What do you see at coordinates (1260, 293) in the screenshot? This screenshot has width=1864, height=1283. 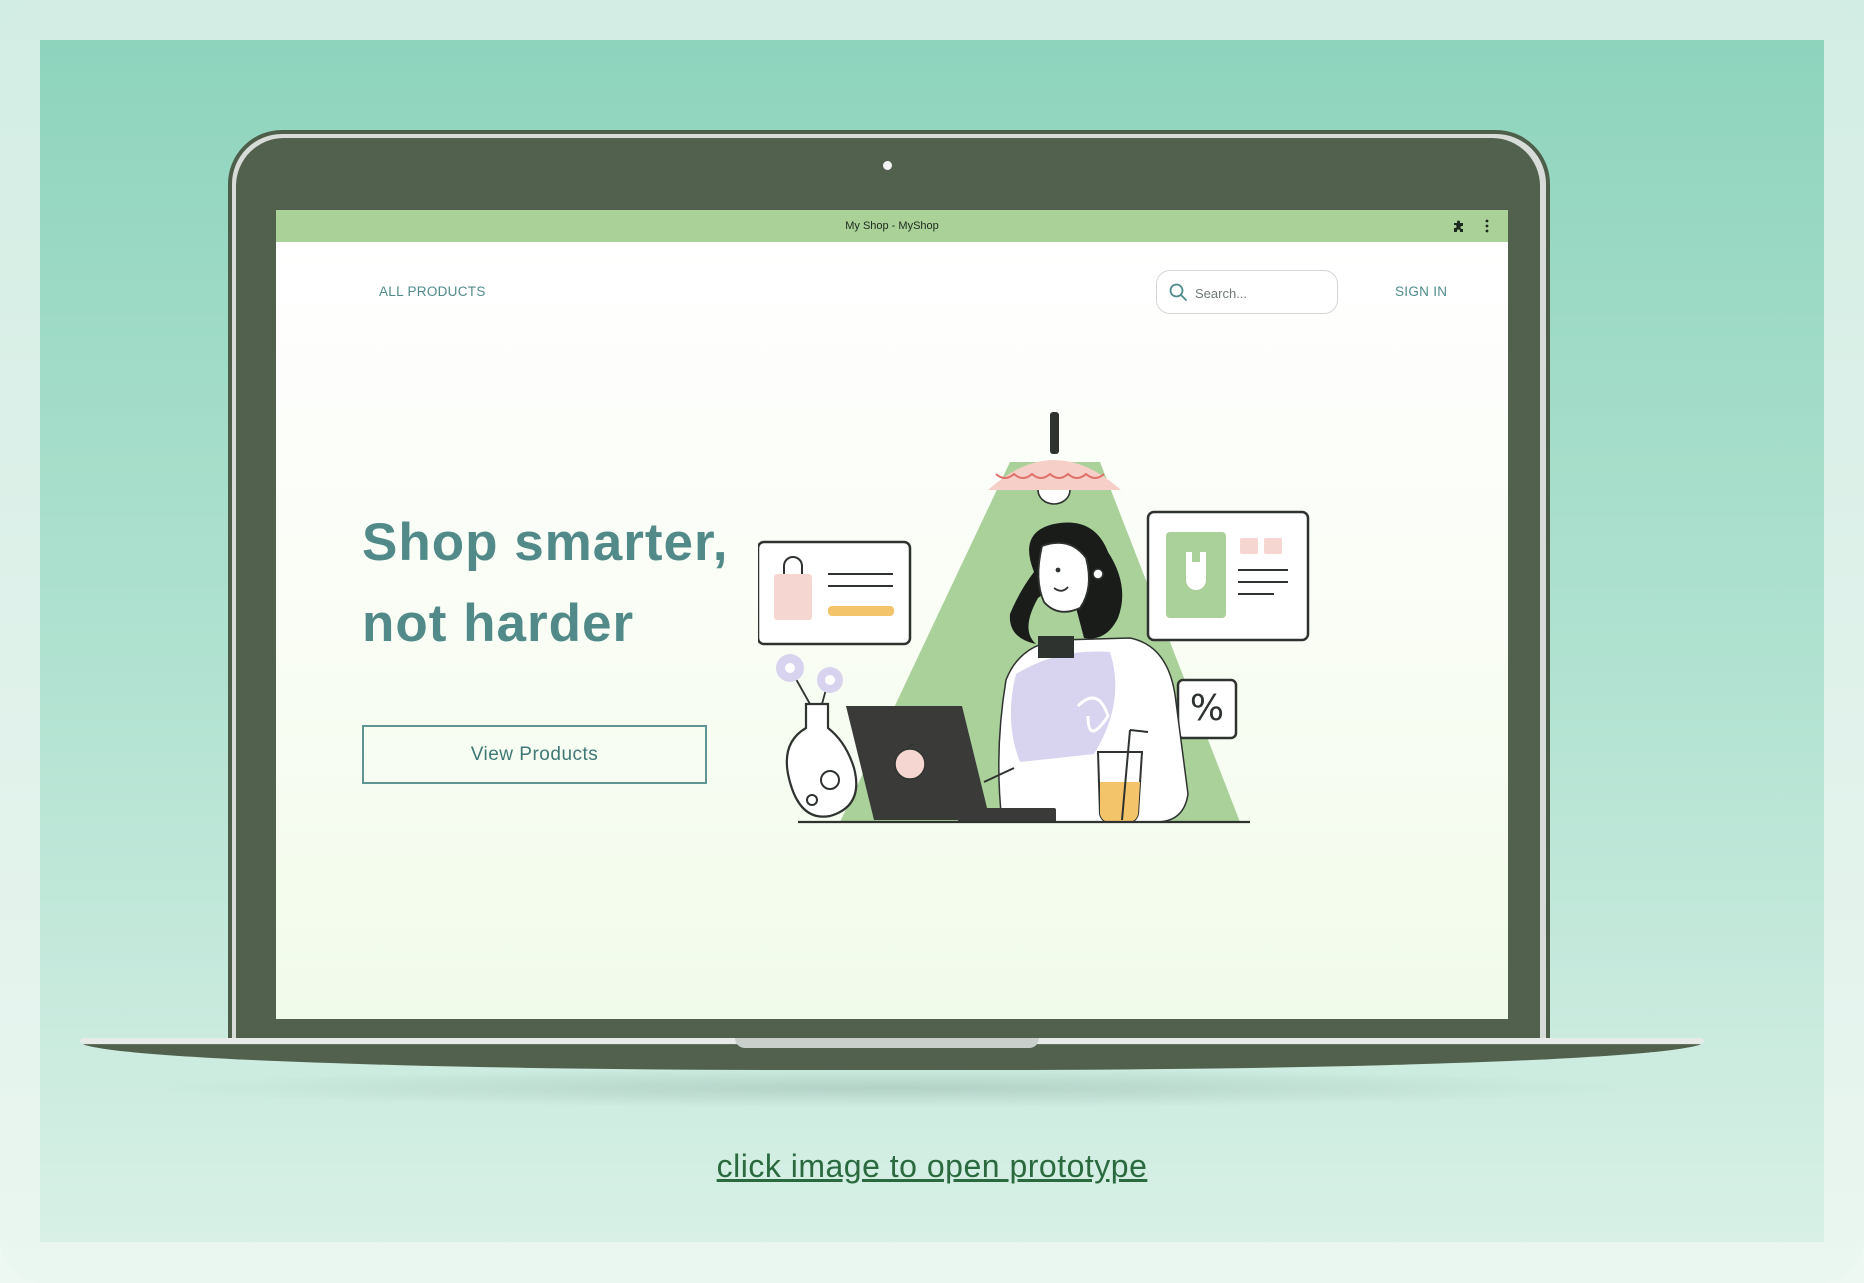 I see `search-input` at bounding box center [1260, 293].